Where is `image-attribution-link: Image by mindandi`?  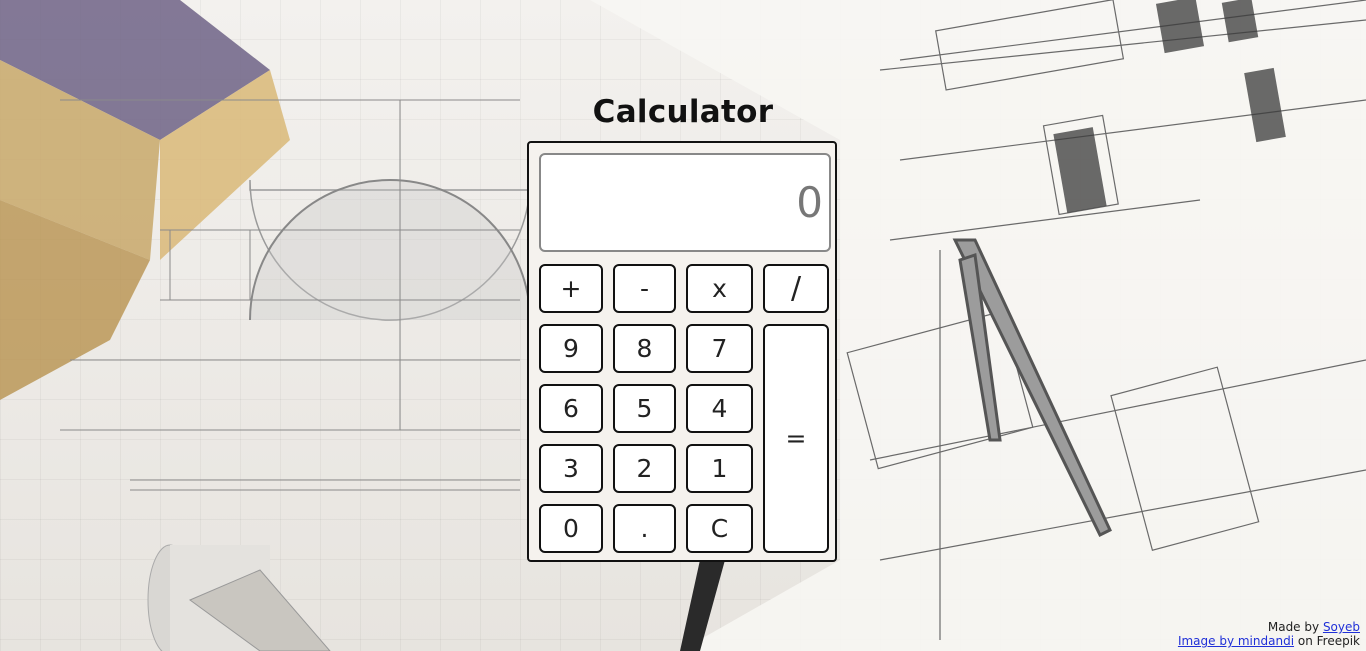 image-attribution-link: Image by mindandi is located at coordinates (1236, 641).